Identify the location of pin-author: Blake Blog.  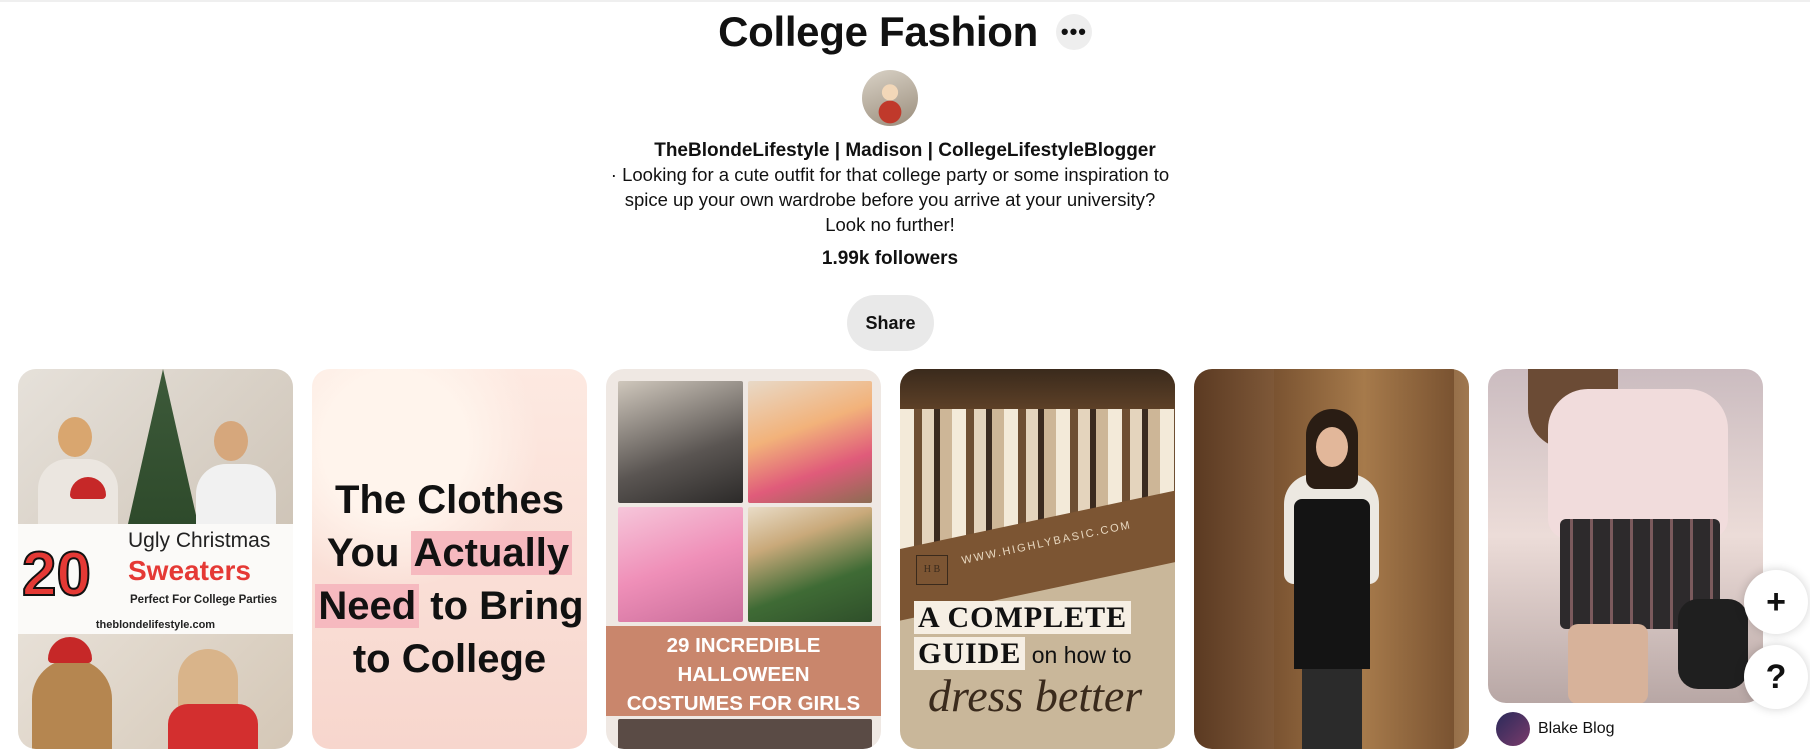
(1555, 729).